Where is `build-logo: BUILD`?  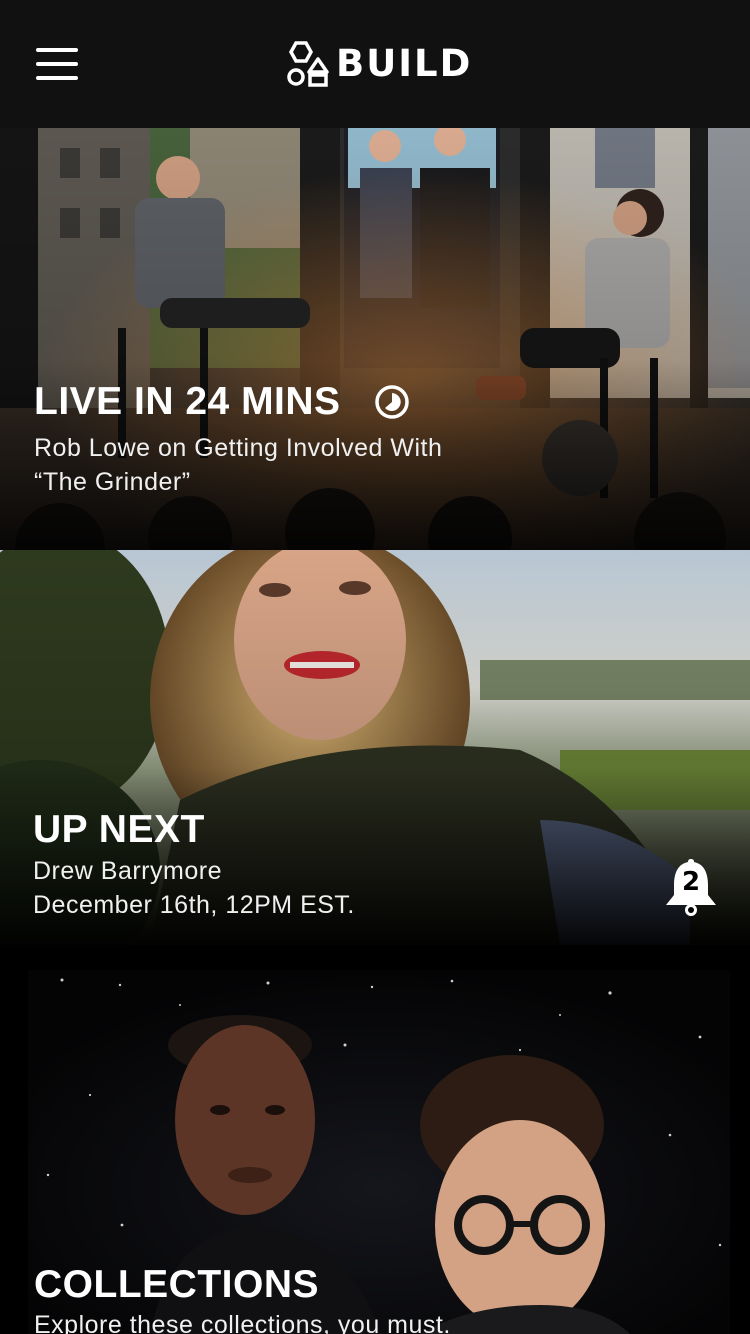
build-logo: BUILD is located at coordinates (379, 64).